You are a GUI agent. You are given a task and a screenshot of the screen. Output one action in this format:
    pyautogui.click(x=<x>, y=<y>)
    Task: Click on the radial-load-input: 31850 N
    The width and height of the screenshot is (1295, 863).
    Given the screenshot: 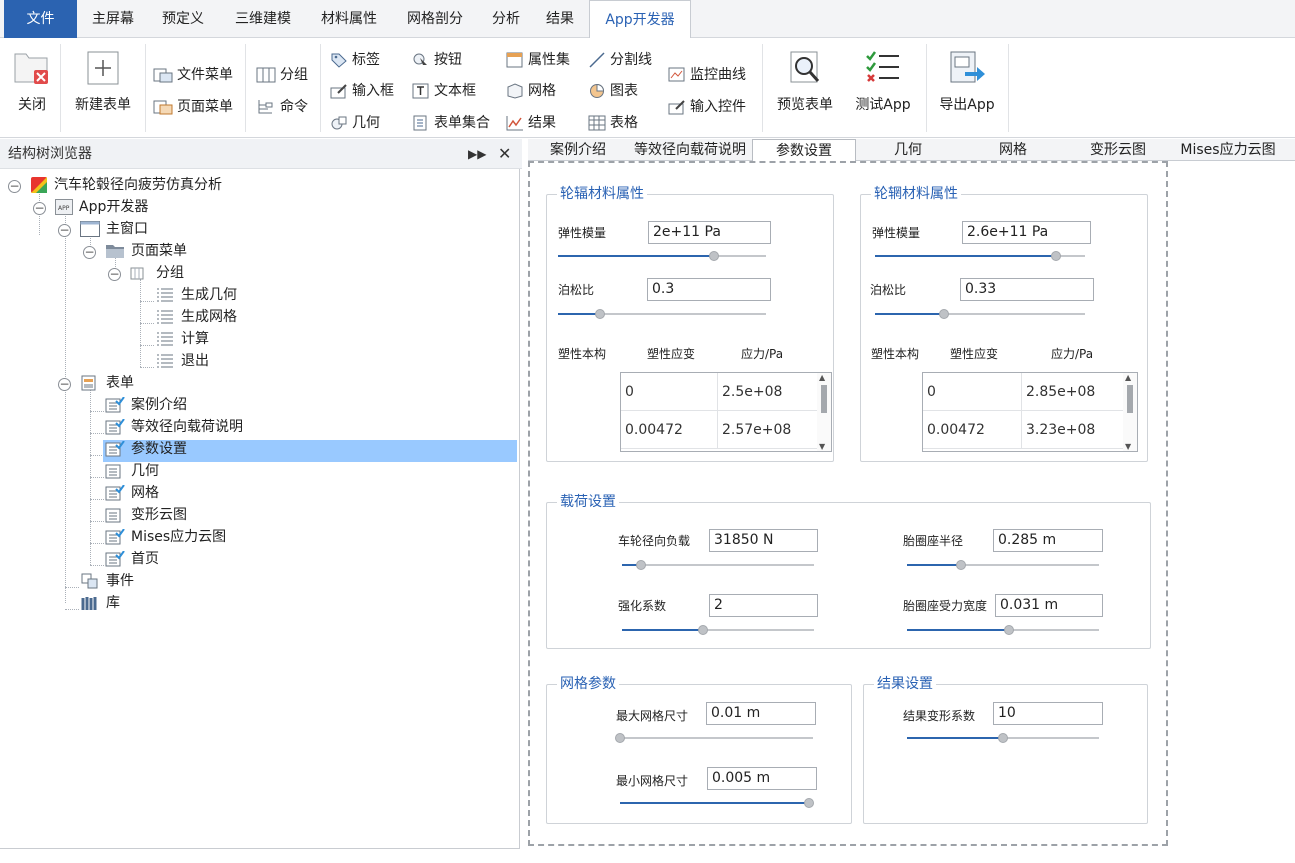 What is the action you would take?
    pyautogui.click(x=763, y=540)
    